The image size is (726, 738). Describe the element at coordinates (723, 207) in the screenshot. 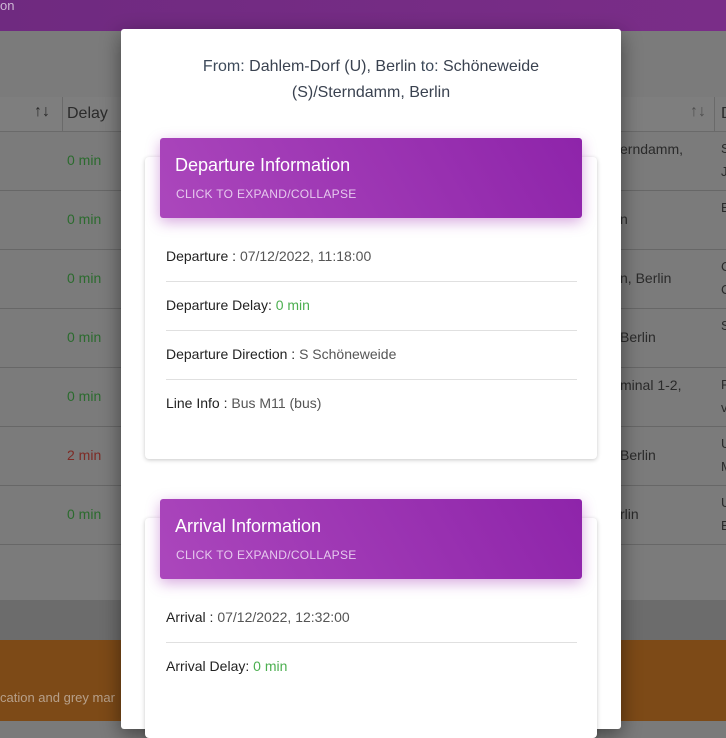

I see `direction-cell: E` at that location.